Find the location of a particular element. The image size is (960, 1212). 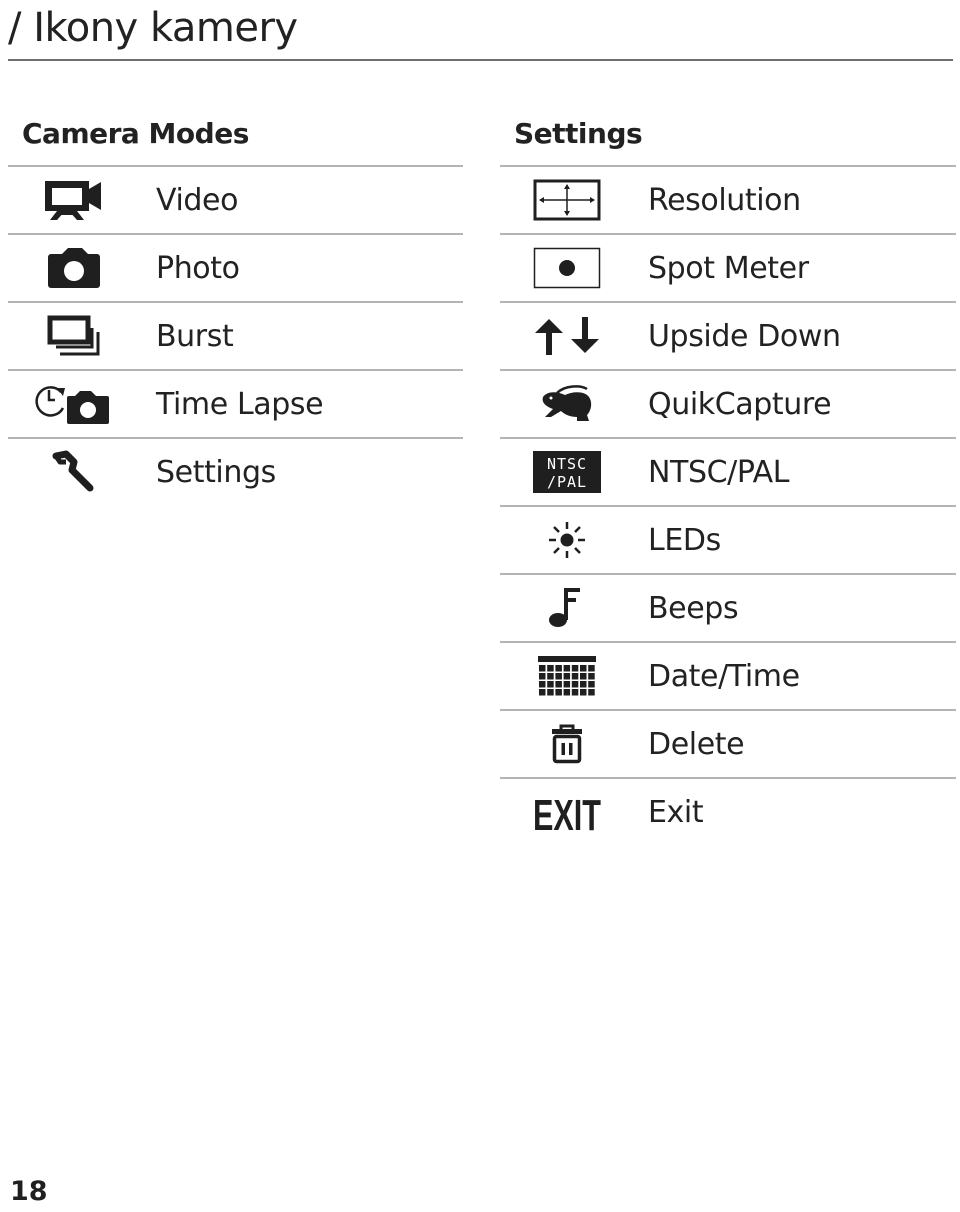

item-label: LEDs is located at coordinates (684, 540).